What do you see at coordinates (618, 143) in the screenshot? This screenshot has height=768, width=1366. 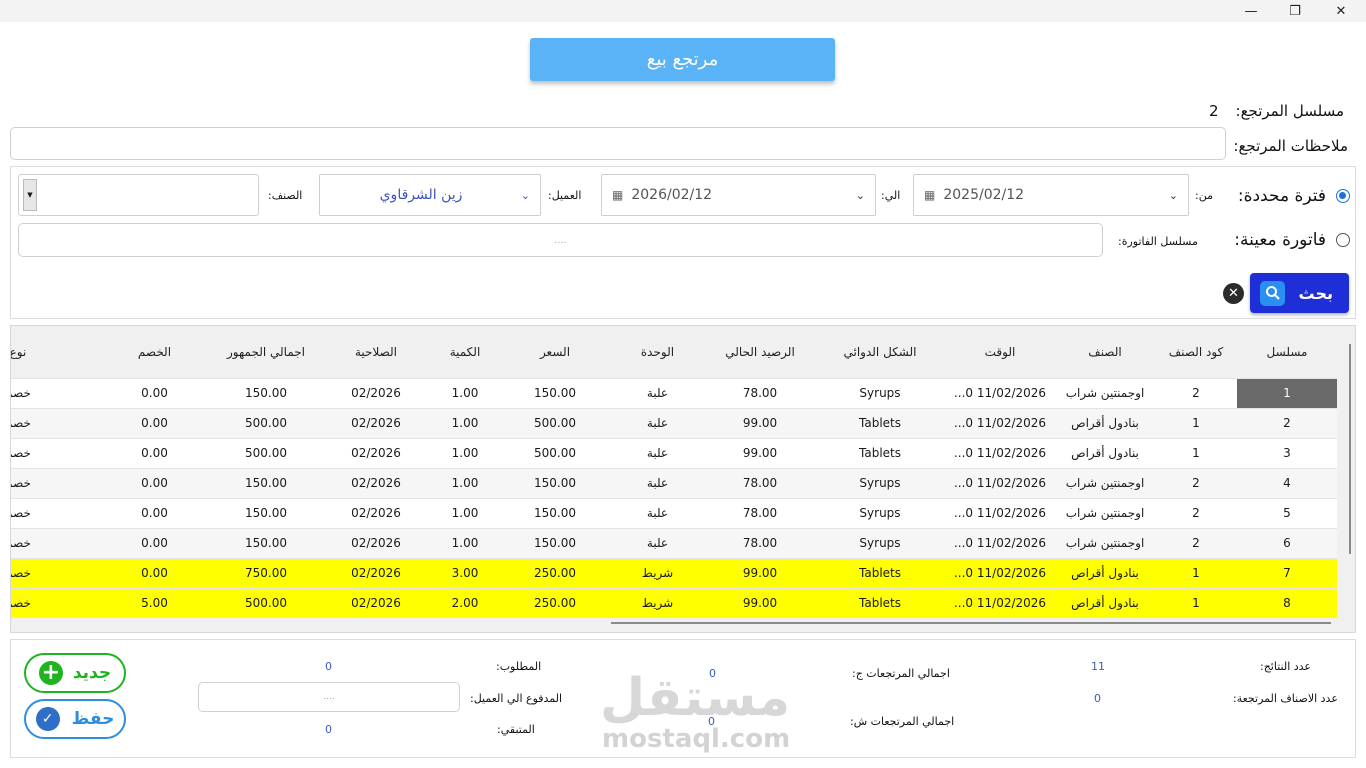 I see `return-notes-input` at bounding box center [618, 143].